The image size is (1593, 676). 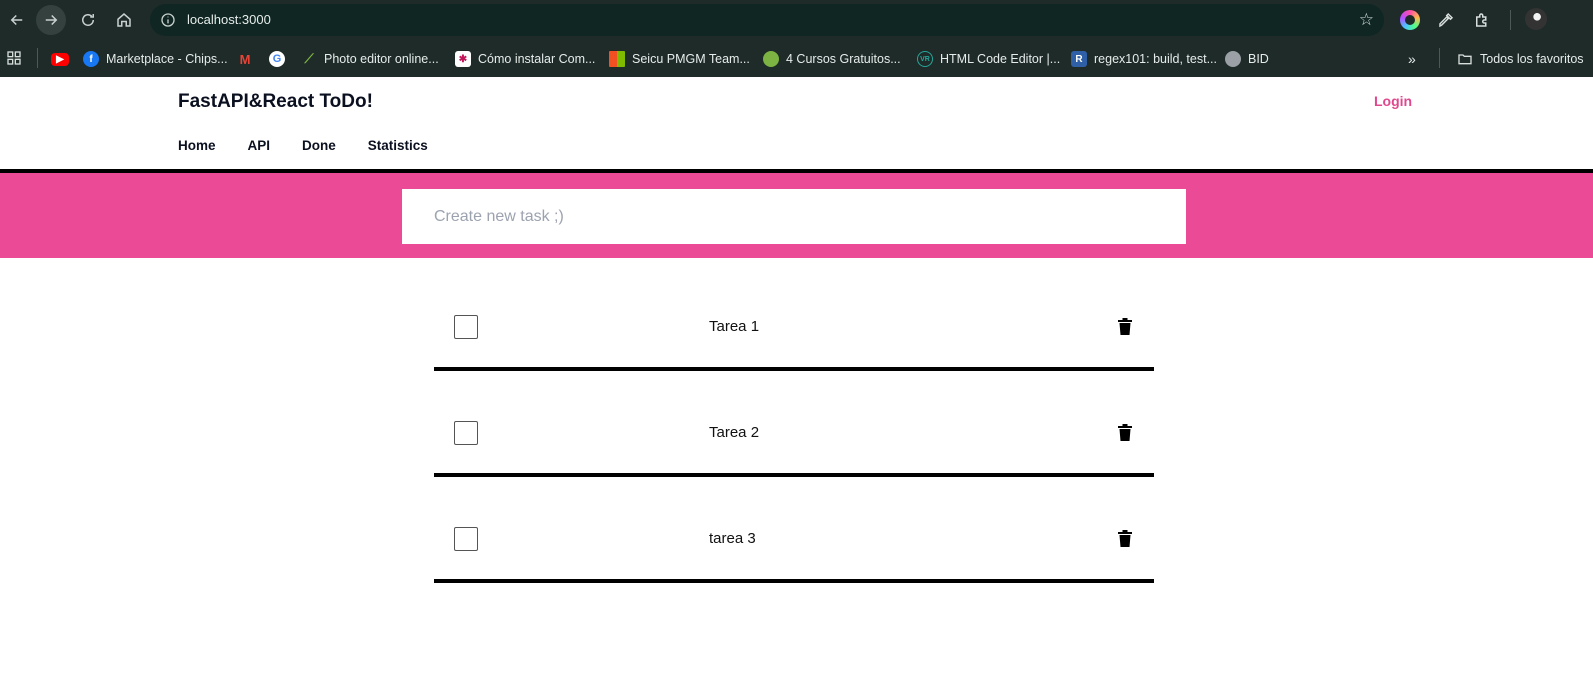 I want to click on task-item: Tarea 1, so click(x=794, y=334).